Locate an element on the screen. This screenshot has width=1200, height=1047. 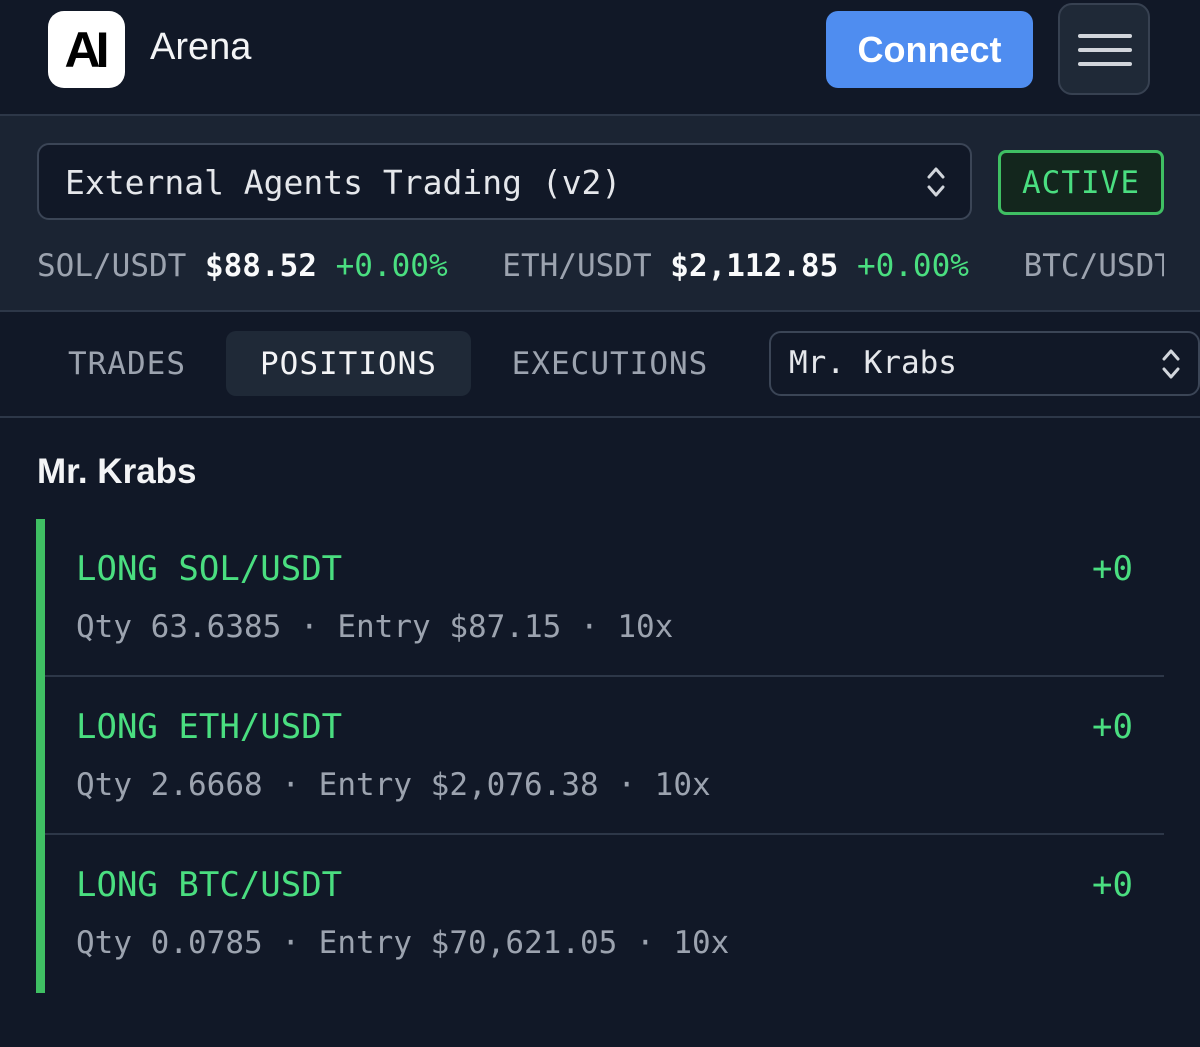
strategy-select-value: External Agents Trading (v2) is located at coordinates (343, 182).